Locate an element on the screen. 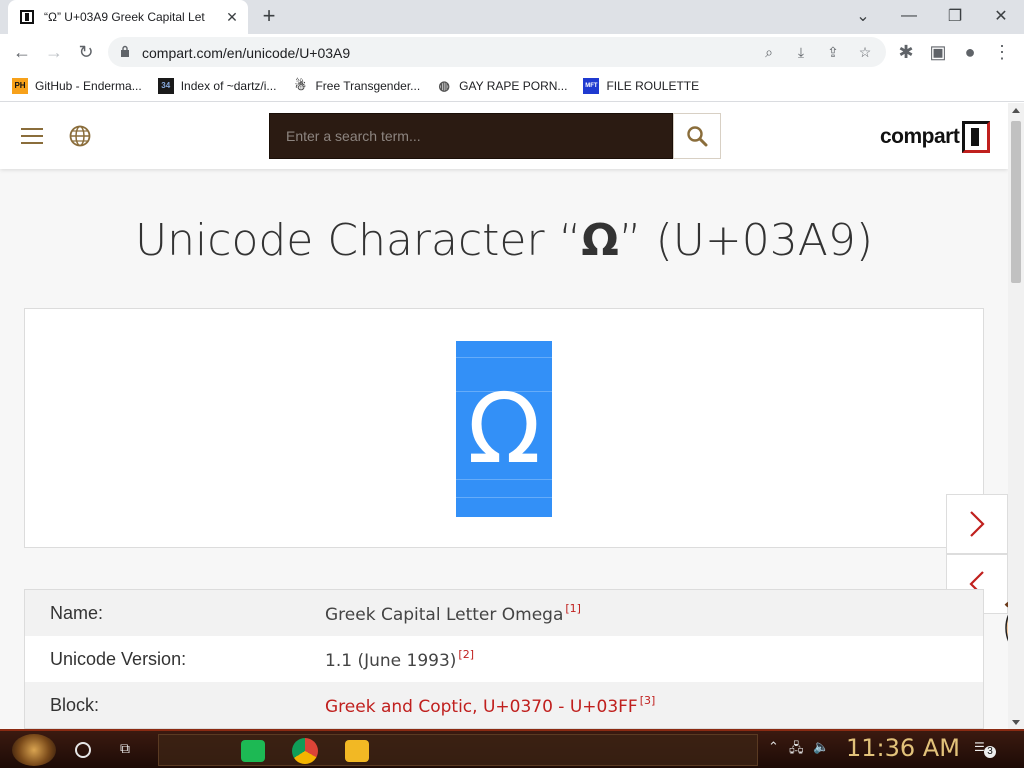  ph-icon: PH is located at coordinates (20, 85).